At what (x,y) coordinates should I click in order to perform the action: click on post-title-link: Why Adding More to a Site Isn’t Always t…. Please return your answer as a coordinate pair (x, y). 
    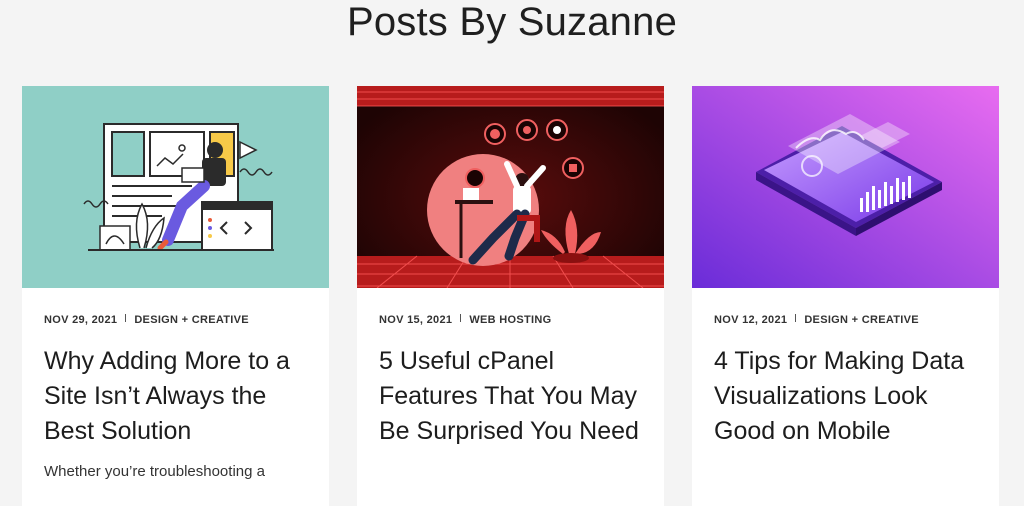
    Looking at the image, I should click on (181, 396).